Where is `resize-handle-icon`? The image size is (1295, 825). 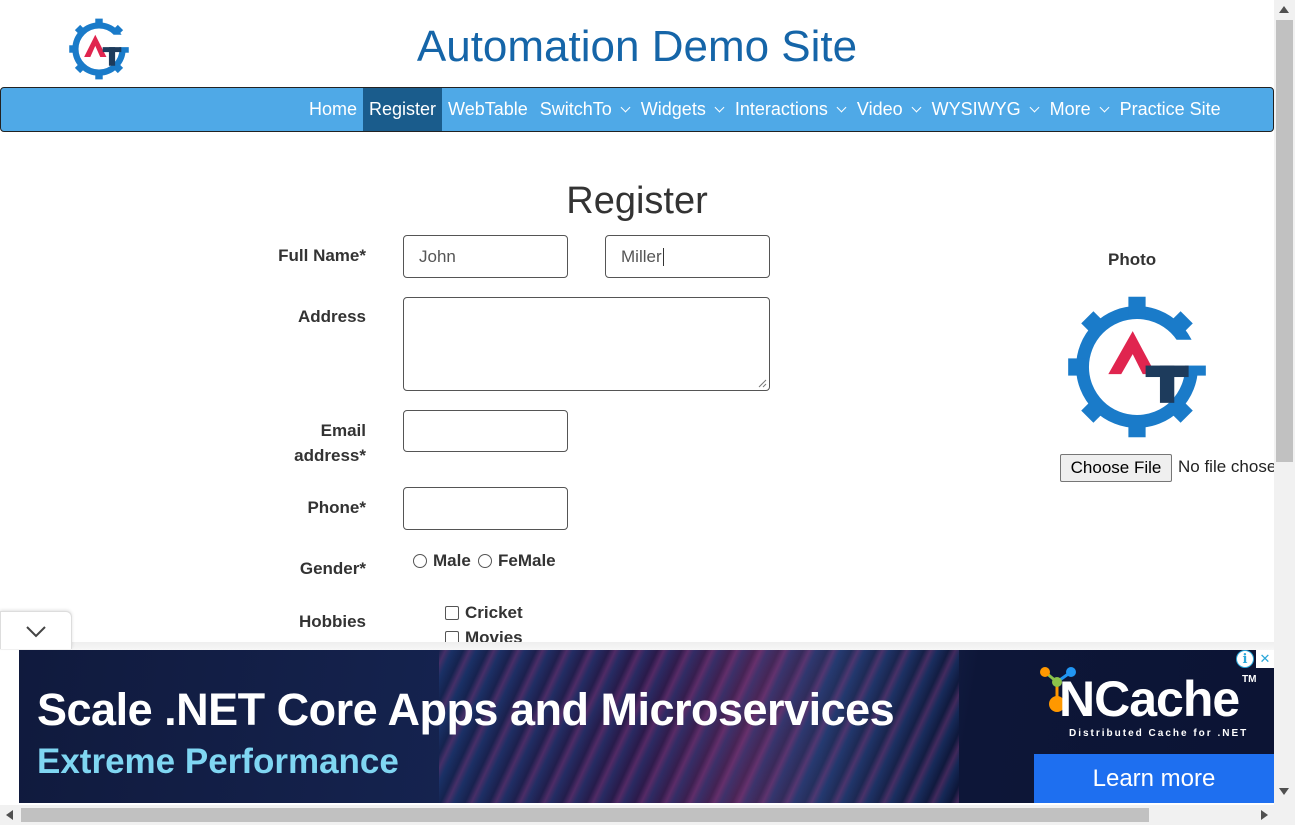 resize-handle-icon is located at coordinates (762, 383).